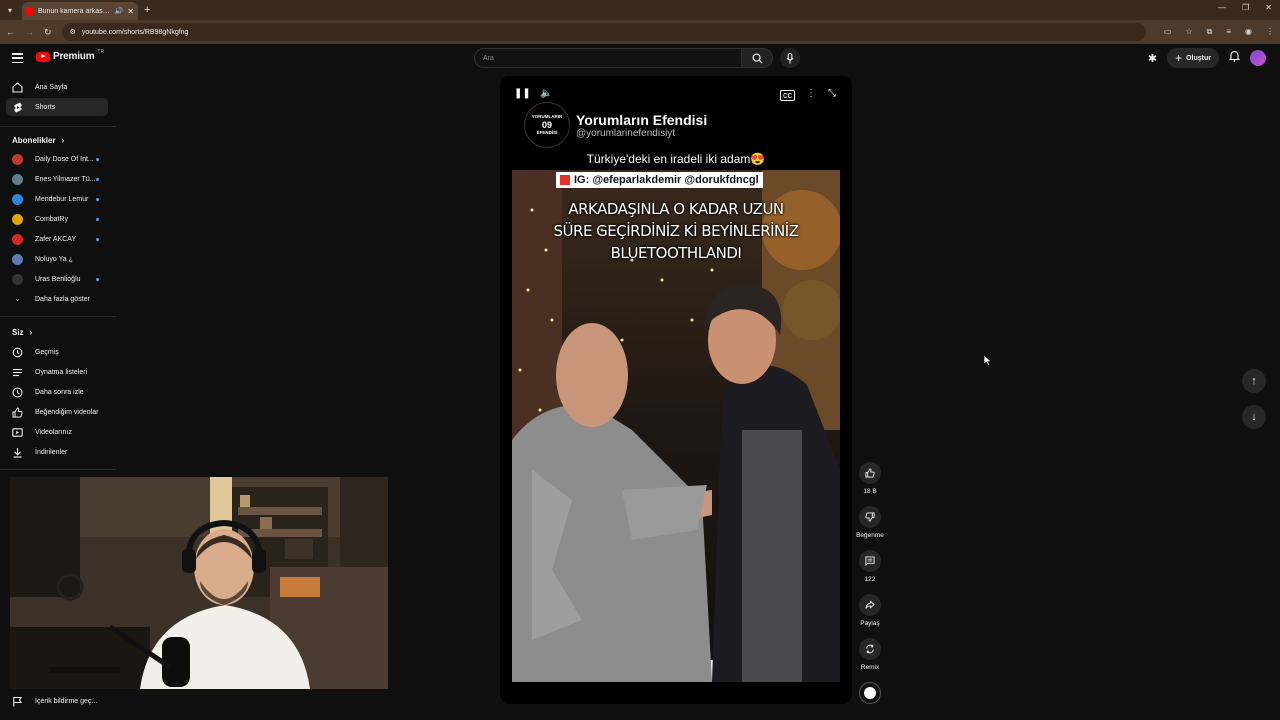 This screenshot has width=1280, height=720. I want to click on youtube-play-icon, so click(43, 56).